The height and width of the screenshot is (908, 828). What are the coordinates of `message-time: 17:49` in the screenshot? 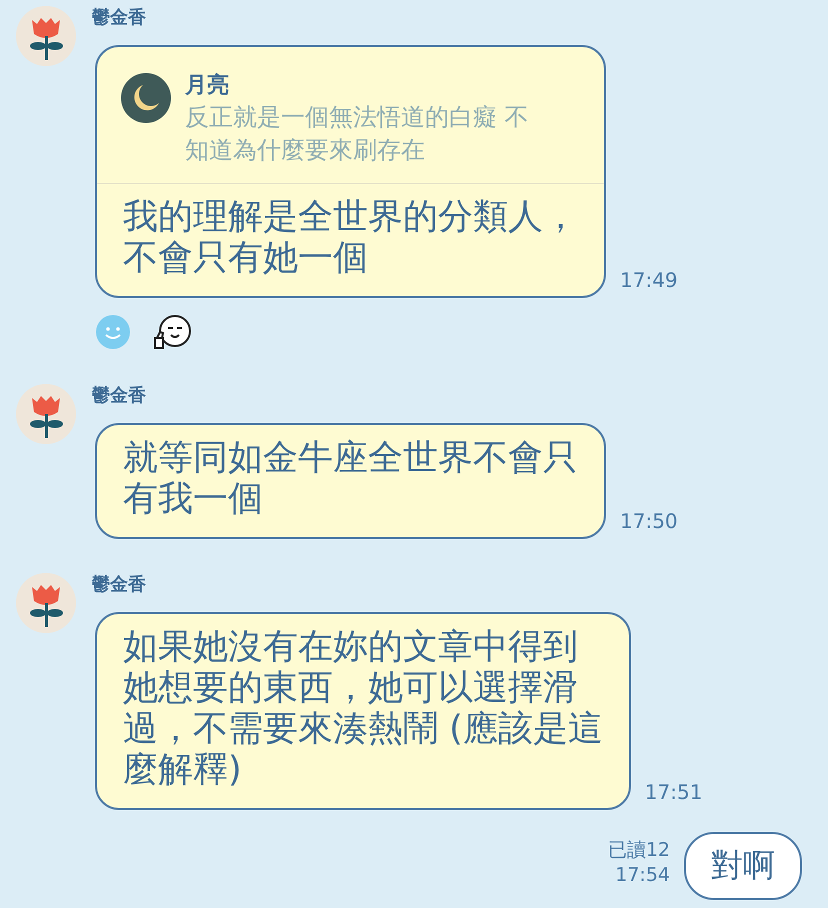 It's located at (649, 280).